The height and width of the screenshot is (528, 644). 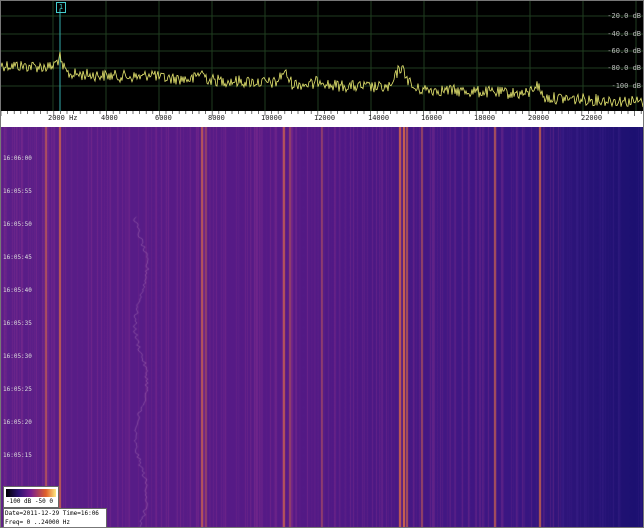 What do you see at coordinates (109, 118) in the screenshot?
I see `frequency-tick-label: 4000` at bounding box center [109, 118].